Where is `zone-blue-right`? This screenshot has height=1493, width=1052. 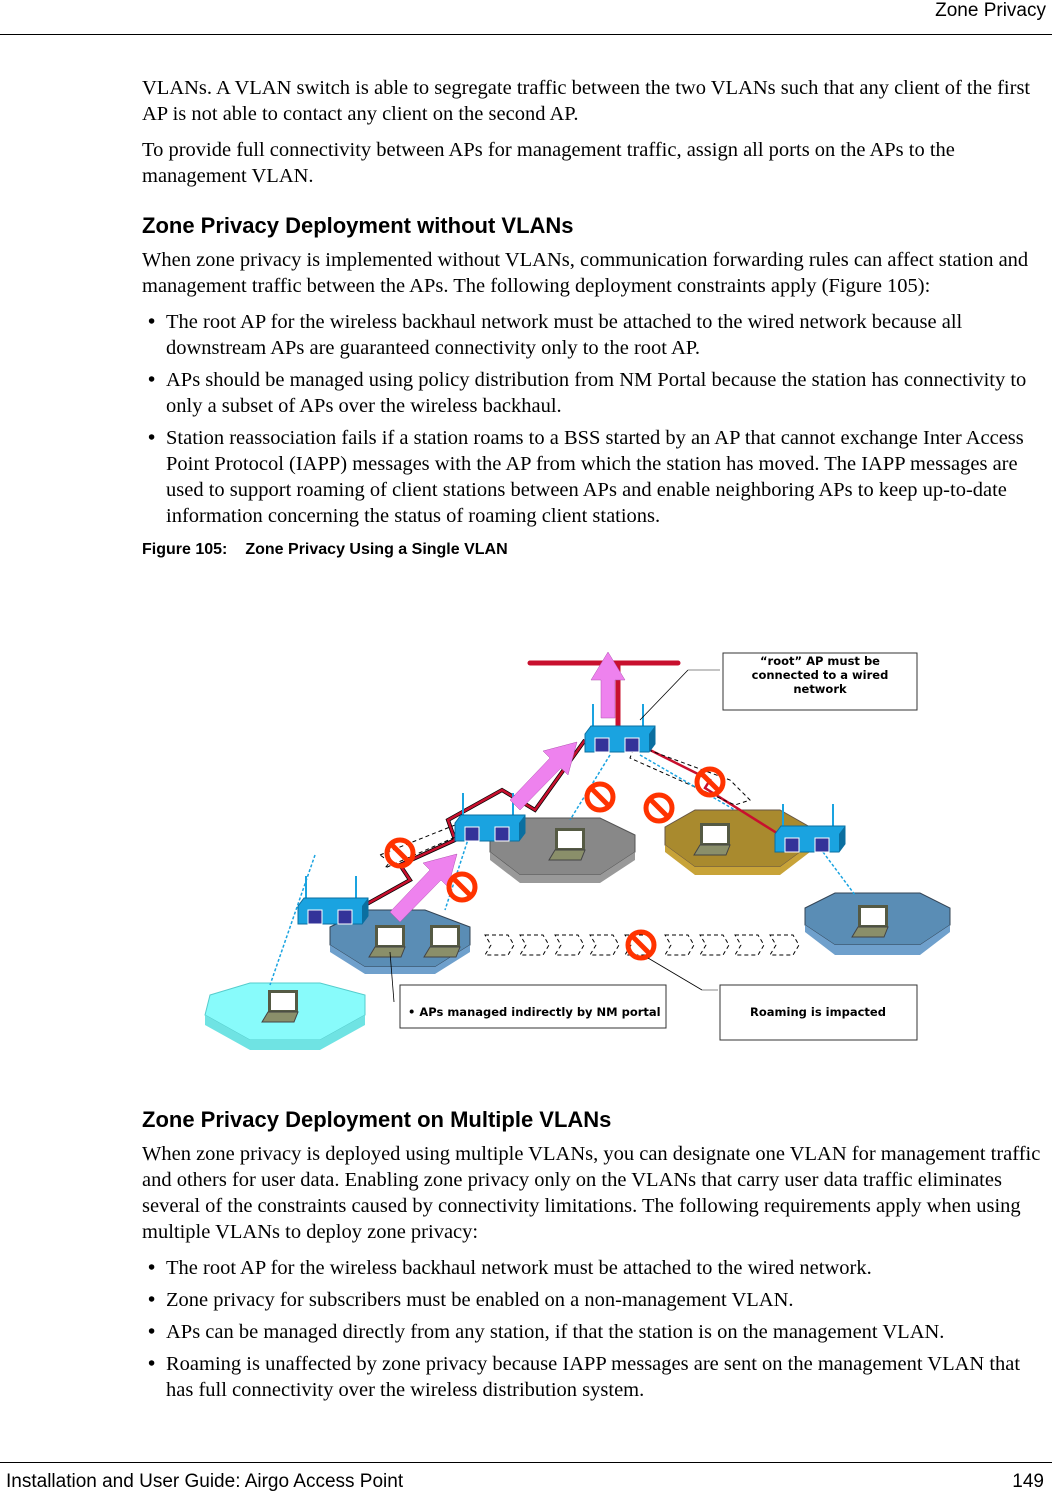 zone-blue-right is located at coordinates (877, 923).